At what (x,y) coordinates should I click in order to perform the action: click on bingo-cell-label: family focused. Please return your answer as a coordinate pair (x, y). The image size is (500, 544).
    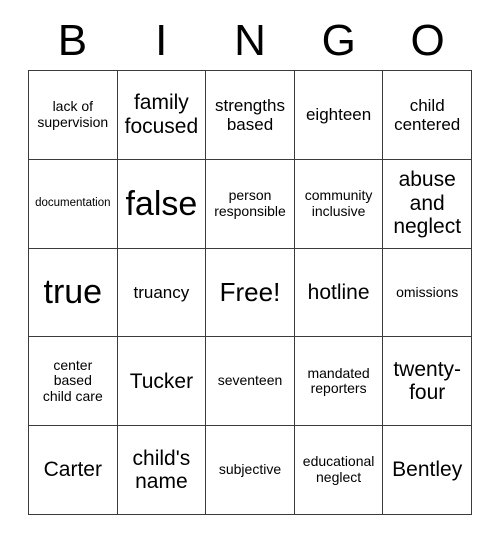
    Looking at the image, I should click on (161, 114).